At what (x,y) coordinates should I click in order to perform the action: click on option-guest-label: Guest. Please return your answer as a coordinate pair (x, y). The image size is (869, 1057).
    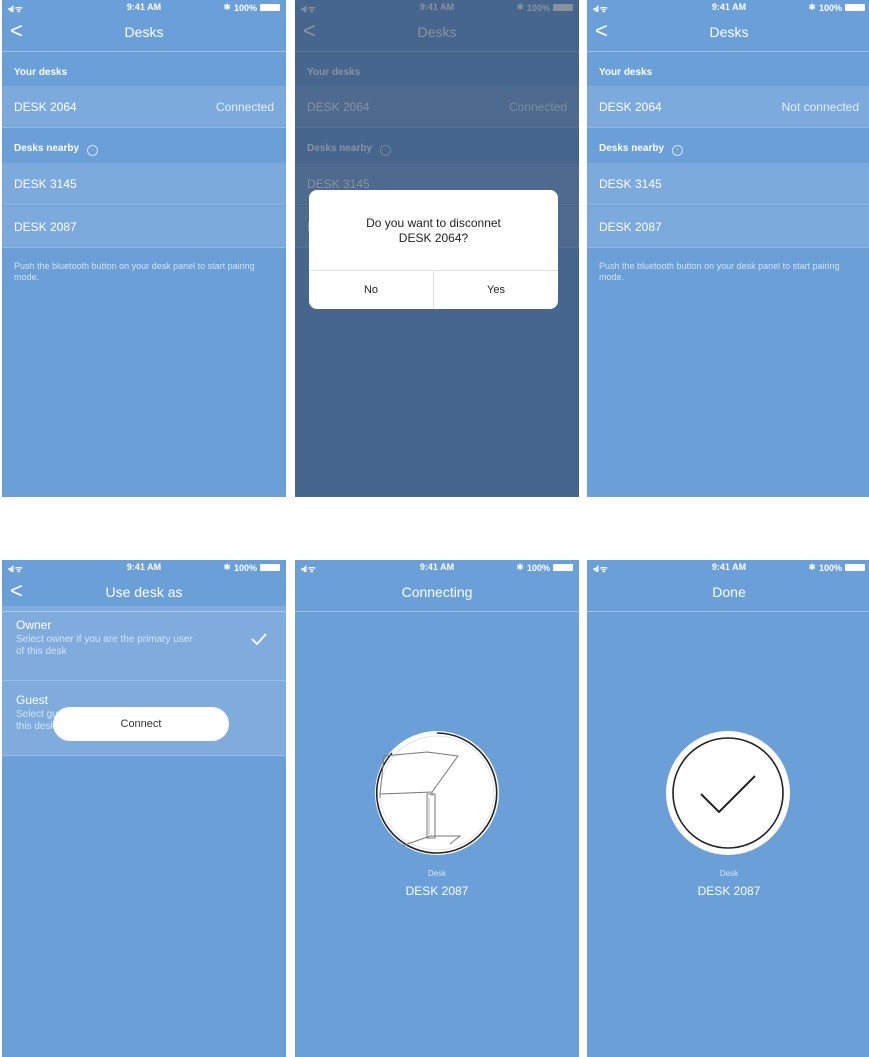
    Looking at the image, I should click on (32, 700).